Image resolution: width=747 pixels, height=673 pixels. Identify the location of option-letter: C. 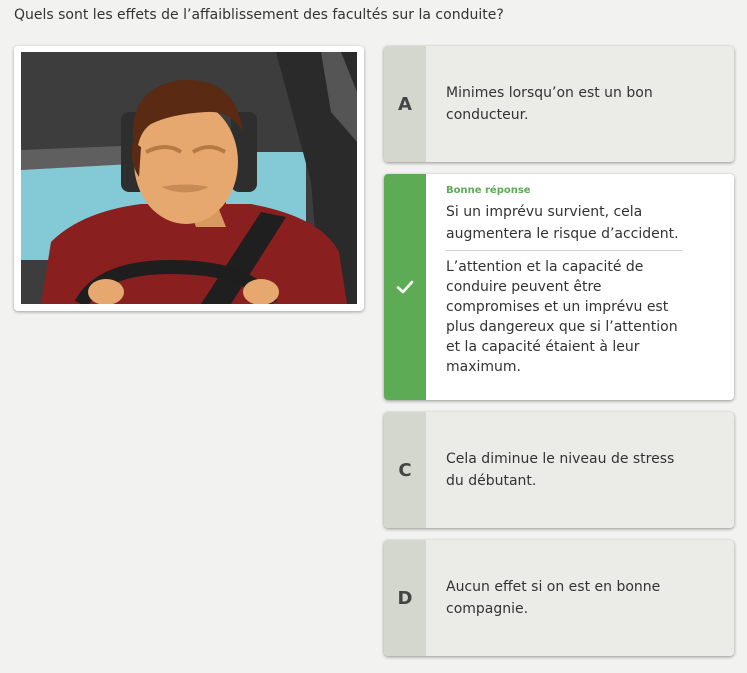
(405, 470).